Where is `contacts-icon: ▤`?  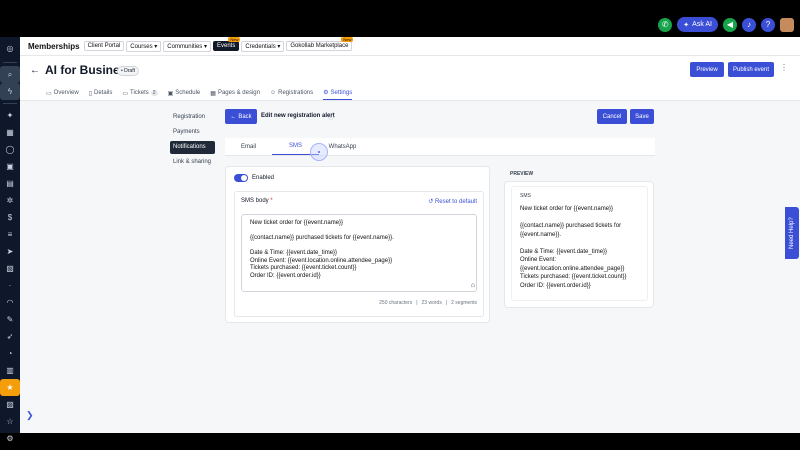
contacts-icon: ▤ is located at coordinates (10, 183).